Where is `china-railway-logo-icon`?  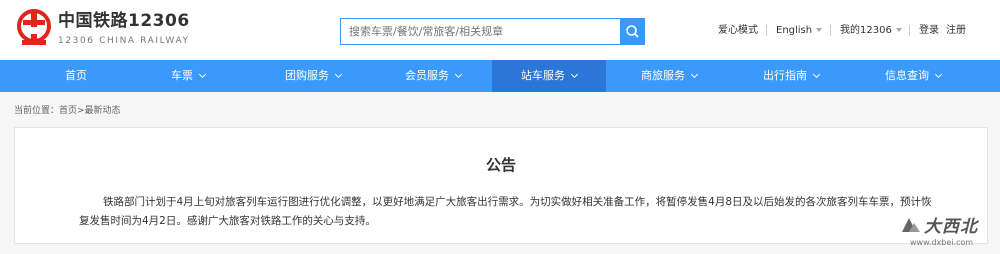 china-railway-logo-icon is located at coordinates (34, 28).